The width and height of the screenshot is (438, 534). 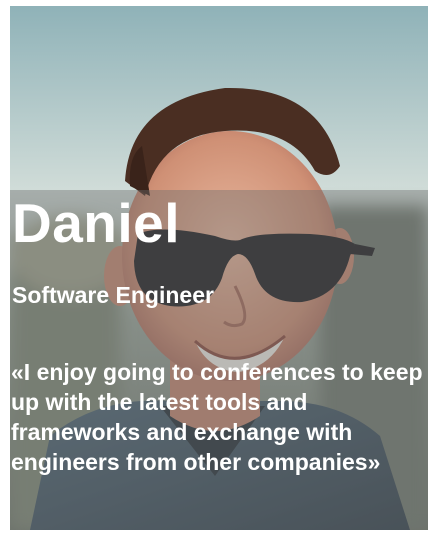 What do you see at coordinates (96, 223) in the screenshot?
I see `person-name: Daniel` at bounding box center [96, 223].